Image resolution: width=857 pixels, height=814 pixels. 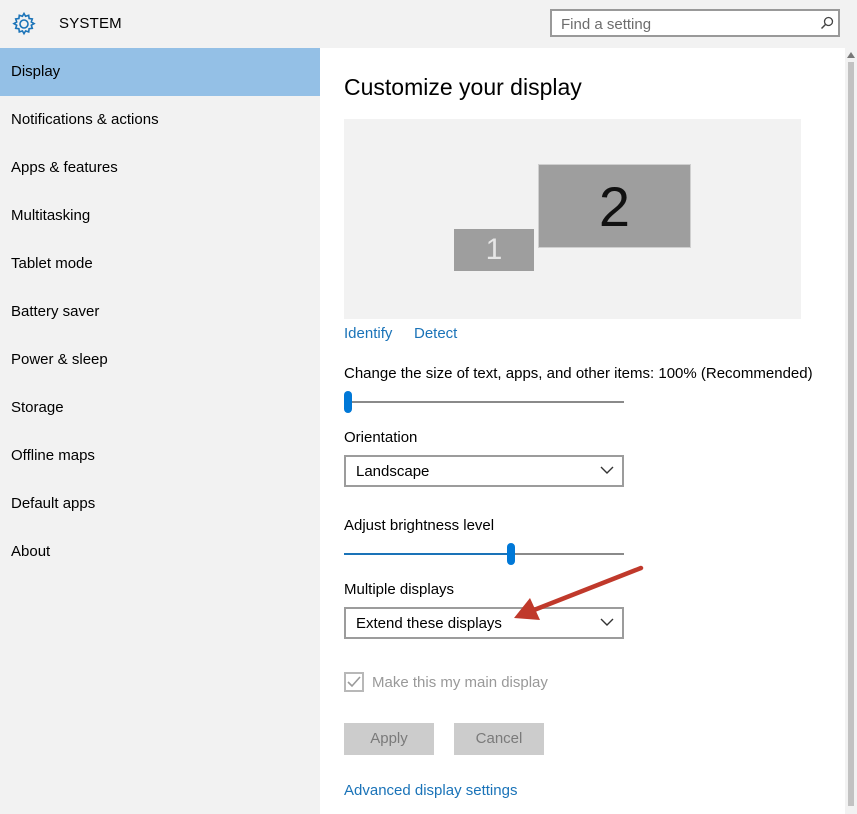 What do you see at coordinates (851, 434) in the screenshot?
I see `scroll-thumb` at bounding box center [851, 434].